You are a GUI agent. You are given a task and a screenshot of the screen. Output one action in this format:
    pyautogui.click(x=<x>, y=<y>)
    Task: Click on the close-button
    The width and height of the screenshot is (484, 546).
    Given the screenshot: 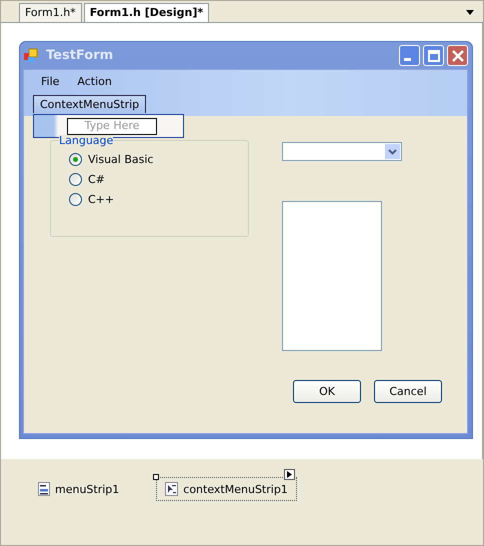 What is the action you would take?
    pyautogui.click(x=457, y=55)
    